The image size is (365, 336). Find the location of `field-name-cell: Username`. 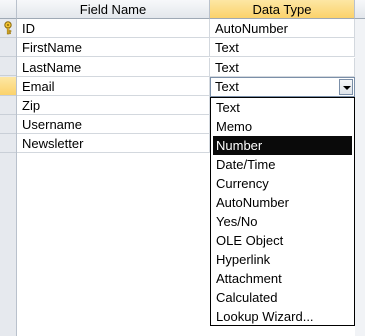

field-name-cell: Username is located at coordinates (113, 124).